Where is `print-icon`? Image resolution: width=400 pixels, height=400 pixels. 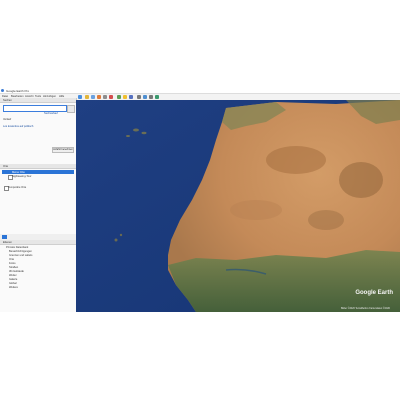 print-icon is located at coordinates (151, 97).